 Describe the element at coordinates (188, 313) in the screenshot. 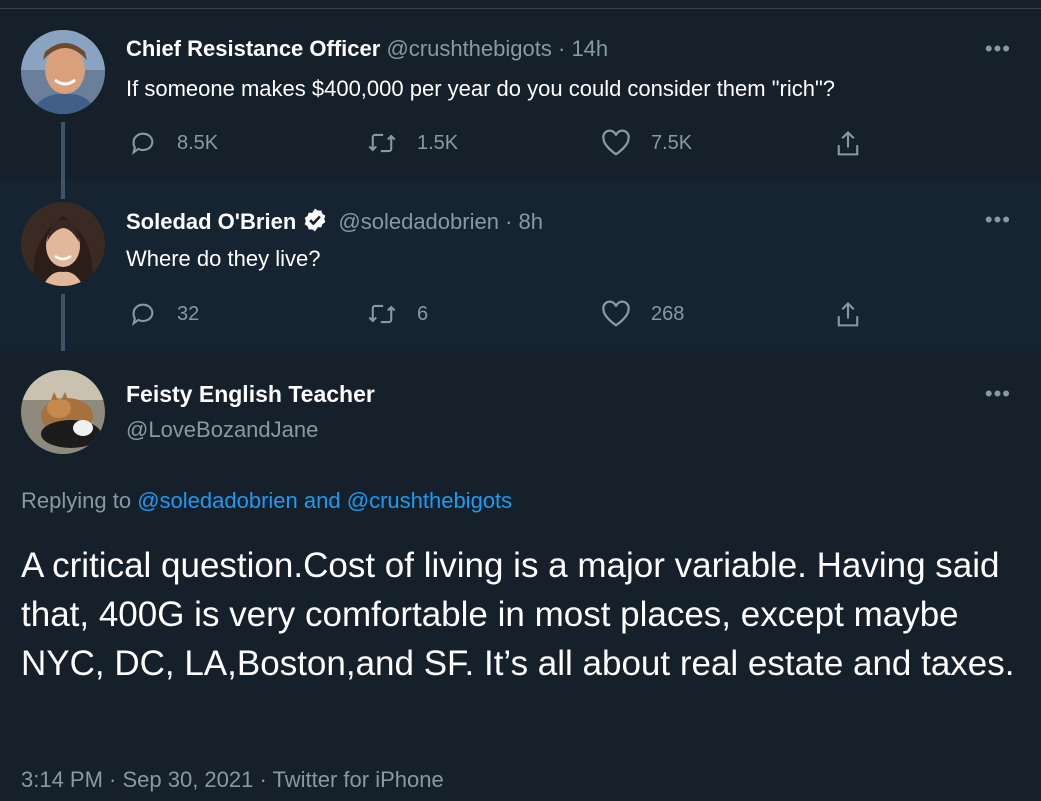

I see `reply-count: 32` at that location.